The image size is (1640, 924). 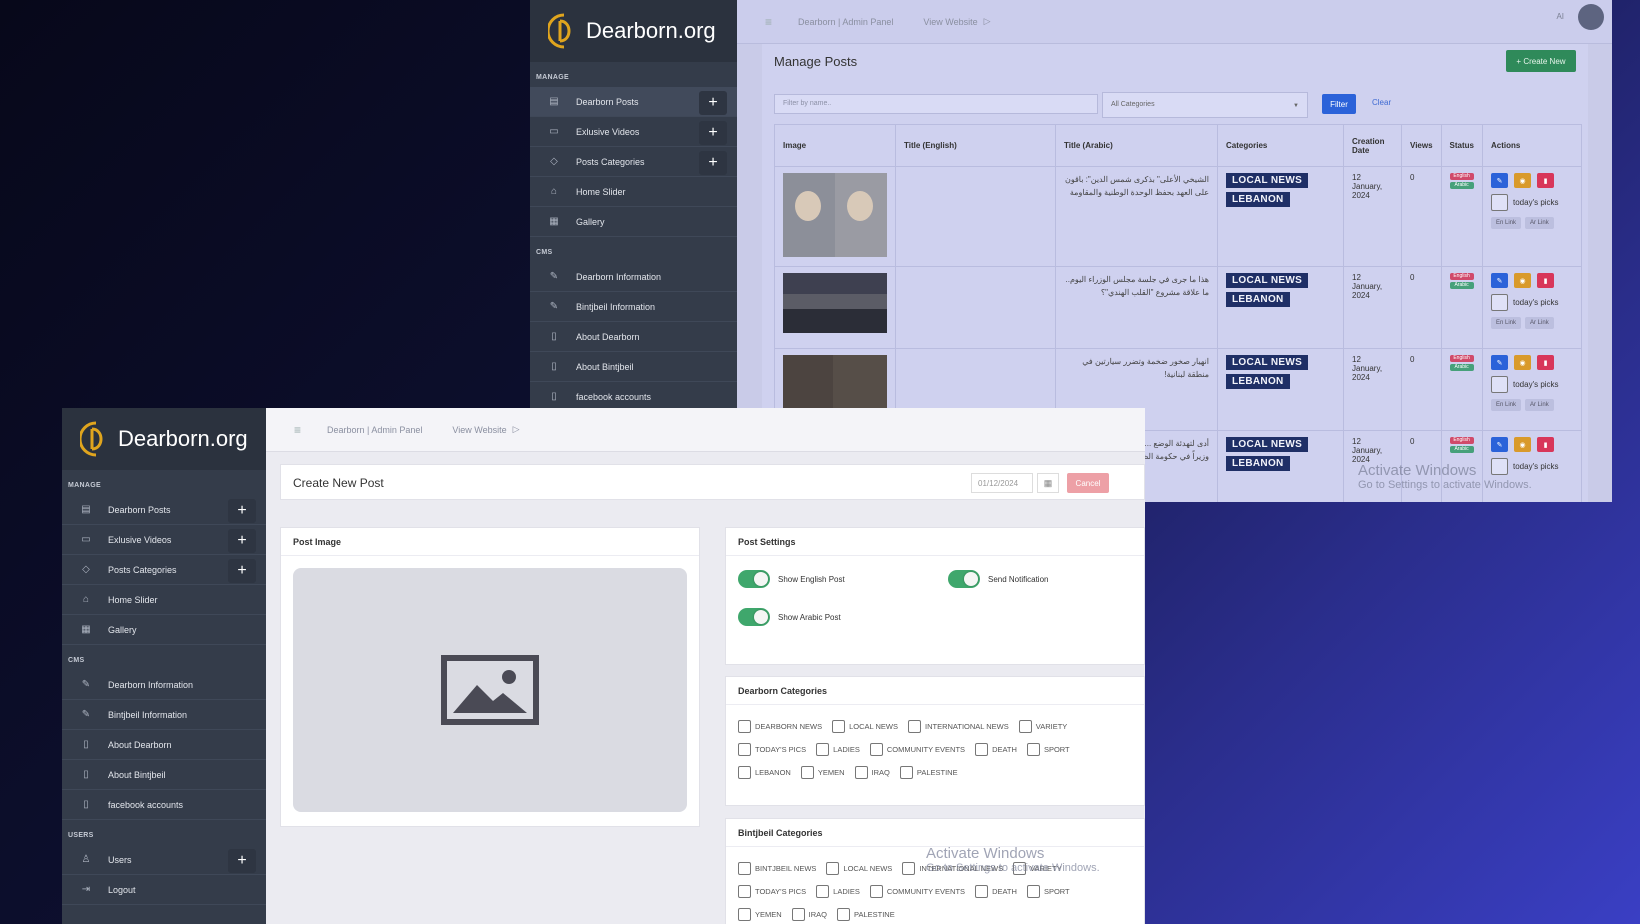 What do you see at coordinates (1381, 102) in the screenshot?
I see `clear-button: Clear` at bounding box center [1381, 102].